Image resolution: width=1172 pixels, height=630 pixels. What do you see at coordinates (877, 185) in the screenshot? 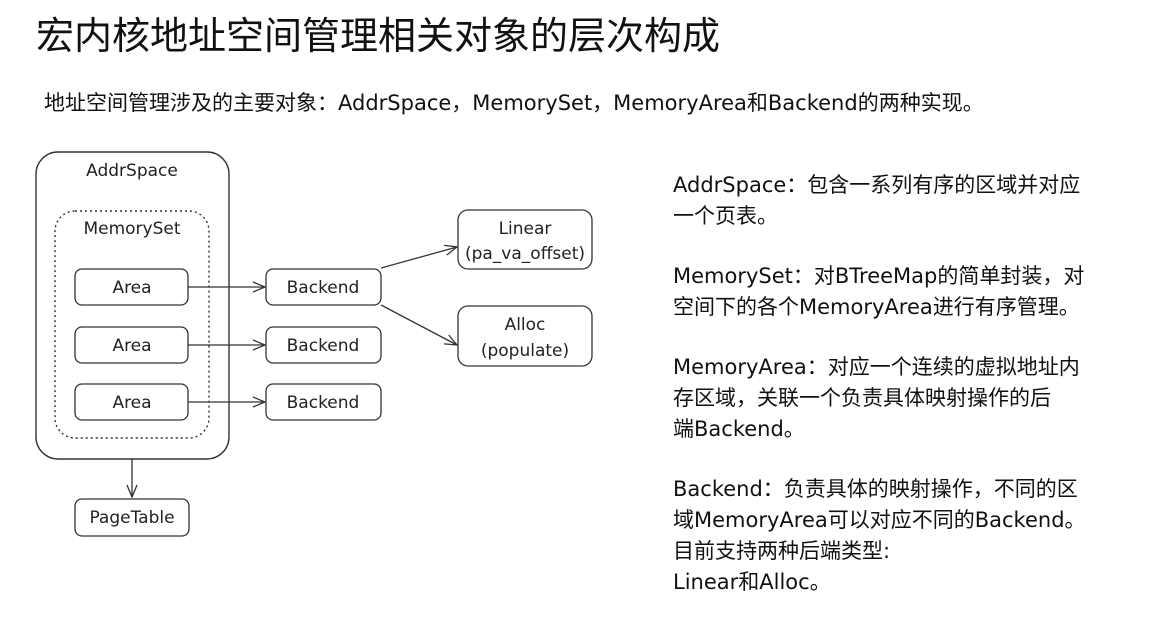
I see `description-line: AddrSpace：包含一系列有序的区域并对应` at bounding box center [877, 185].